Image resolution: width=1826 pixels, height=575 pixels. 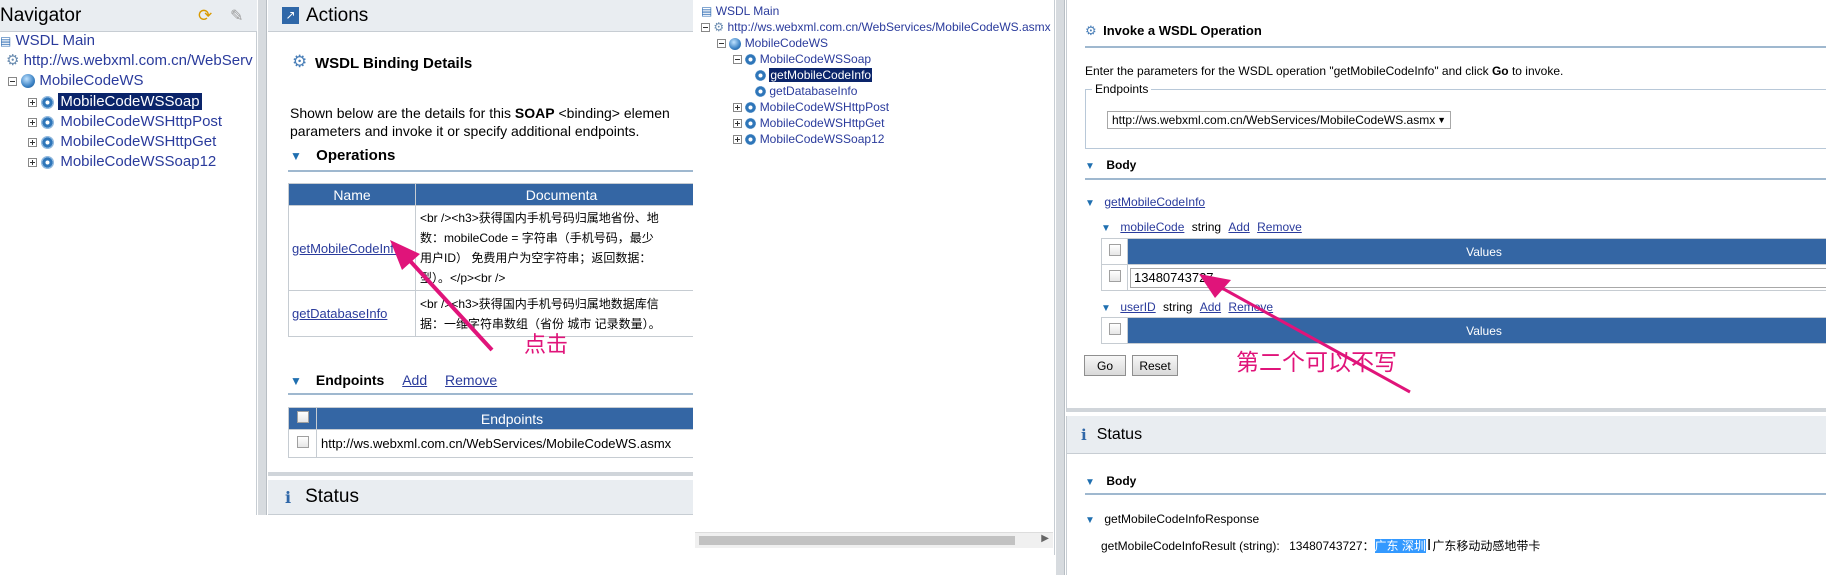 What do you see at coordinates (1182, 30) in the screenshot?
I see `invoke-title: Invoke a WSDL Operation` at bounding box center [1182, 30].